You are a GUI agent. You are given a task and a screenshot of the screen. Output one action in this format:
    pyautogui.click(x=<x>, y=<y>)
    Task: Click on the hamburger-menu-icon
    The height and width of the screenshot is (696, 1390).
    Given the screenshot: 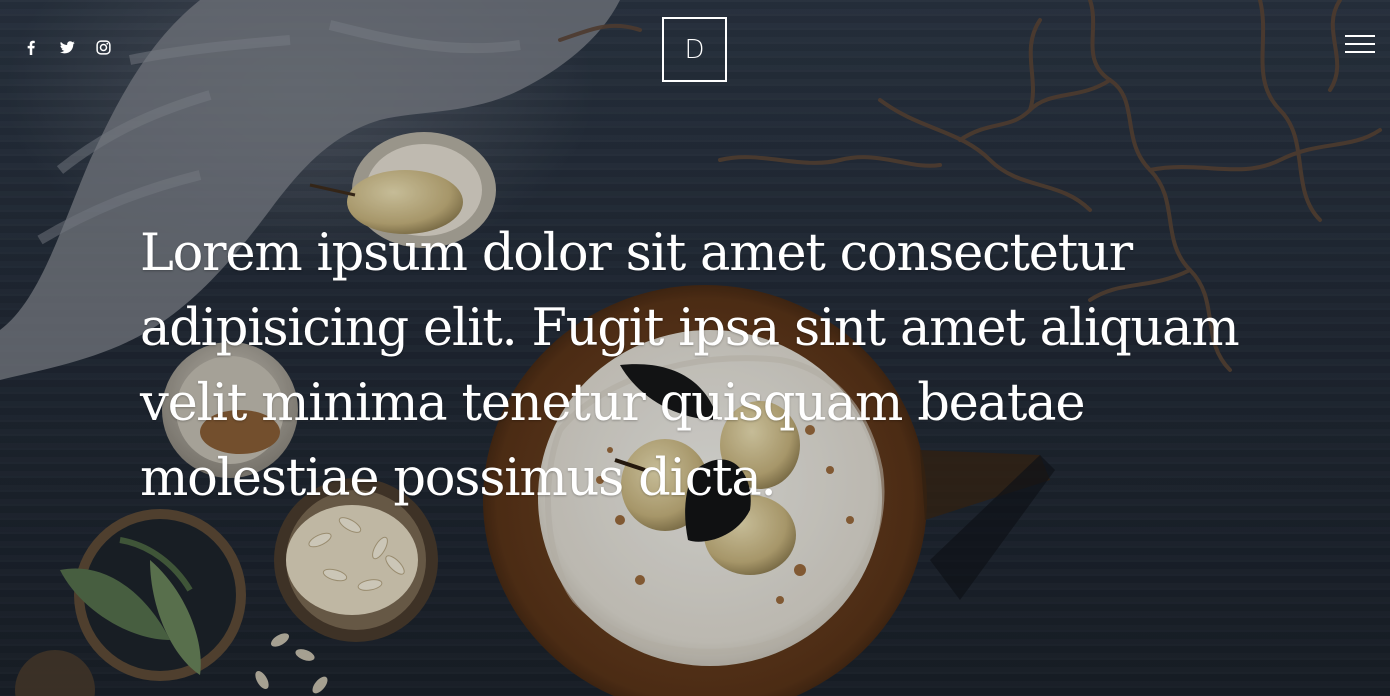 What is the action you would take?
    pyautogui.click(x=1360, y=36)
    